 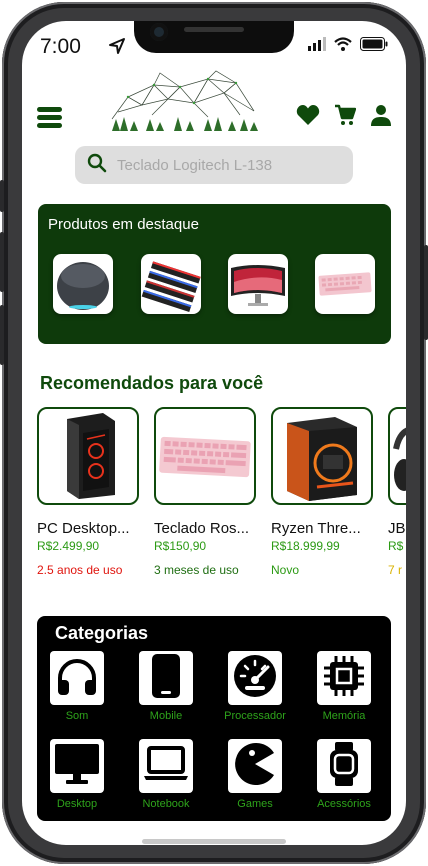 I want to click on category-notebook: Notebook, so click(x=166, y=774).